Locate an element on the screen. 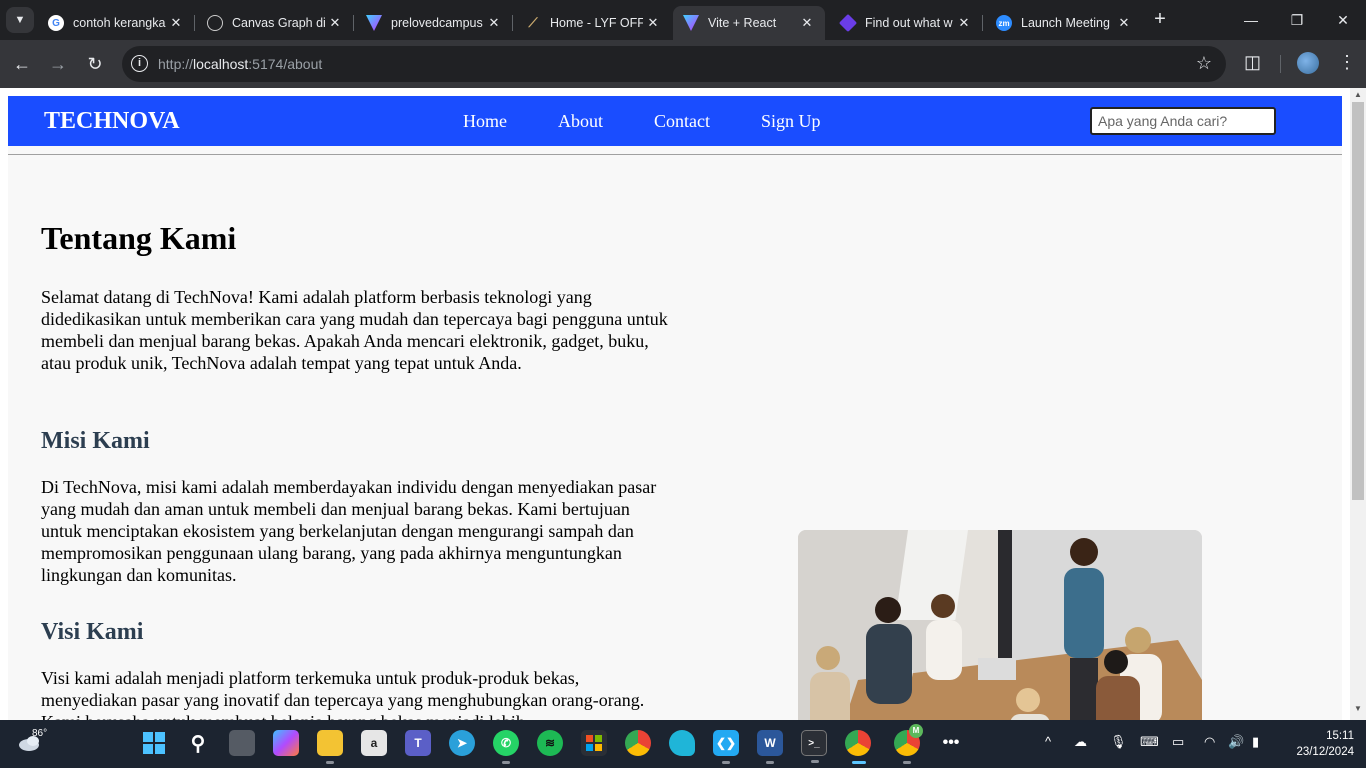 Image resolution: width=1366 pixels, height=768 pixels. team-meeting-photo is located at coordinates (1000, 625).